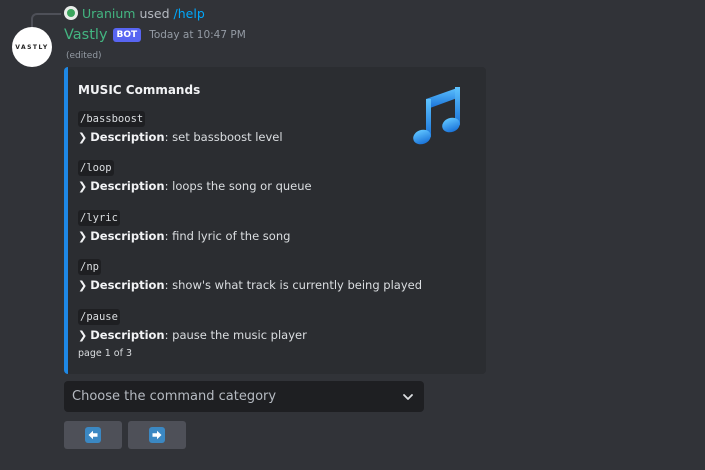  Describe the element at coordinates (86, 35) in the screenshot. I see `username: Vastly` at that location.